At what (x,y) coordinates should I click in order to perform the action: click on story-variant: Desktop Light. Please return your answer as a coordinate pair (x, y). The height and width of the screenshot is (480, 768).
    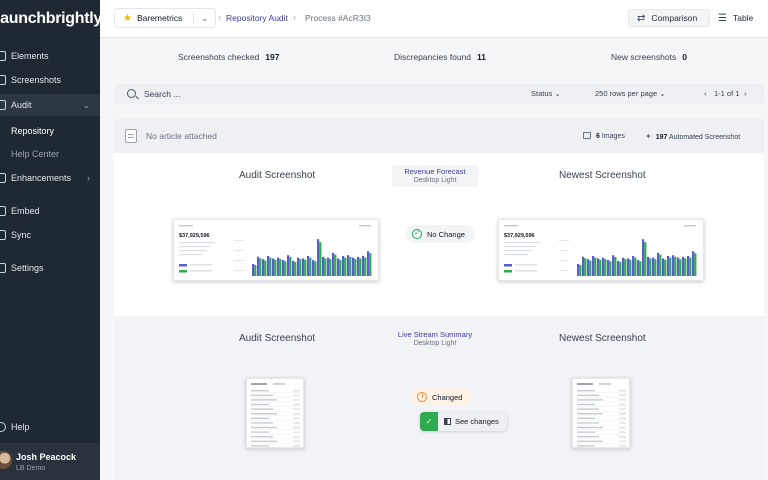
    Looking at the image, I should click on (435, 180).